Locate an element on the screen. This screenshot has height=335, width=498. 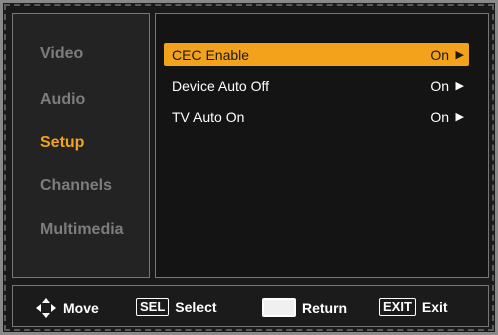
sidebar-item-channels: Channels is located at coordinates (76, 186).